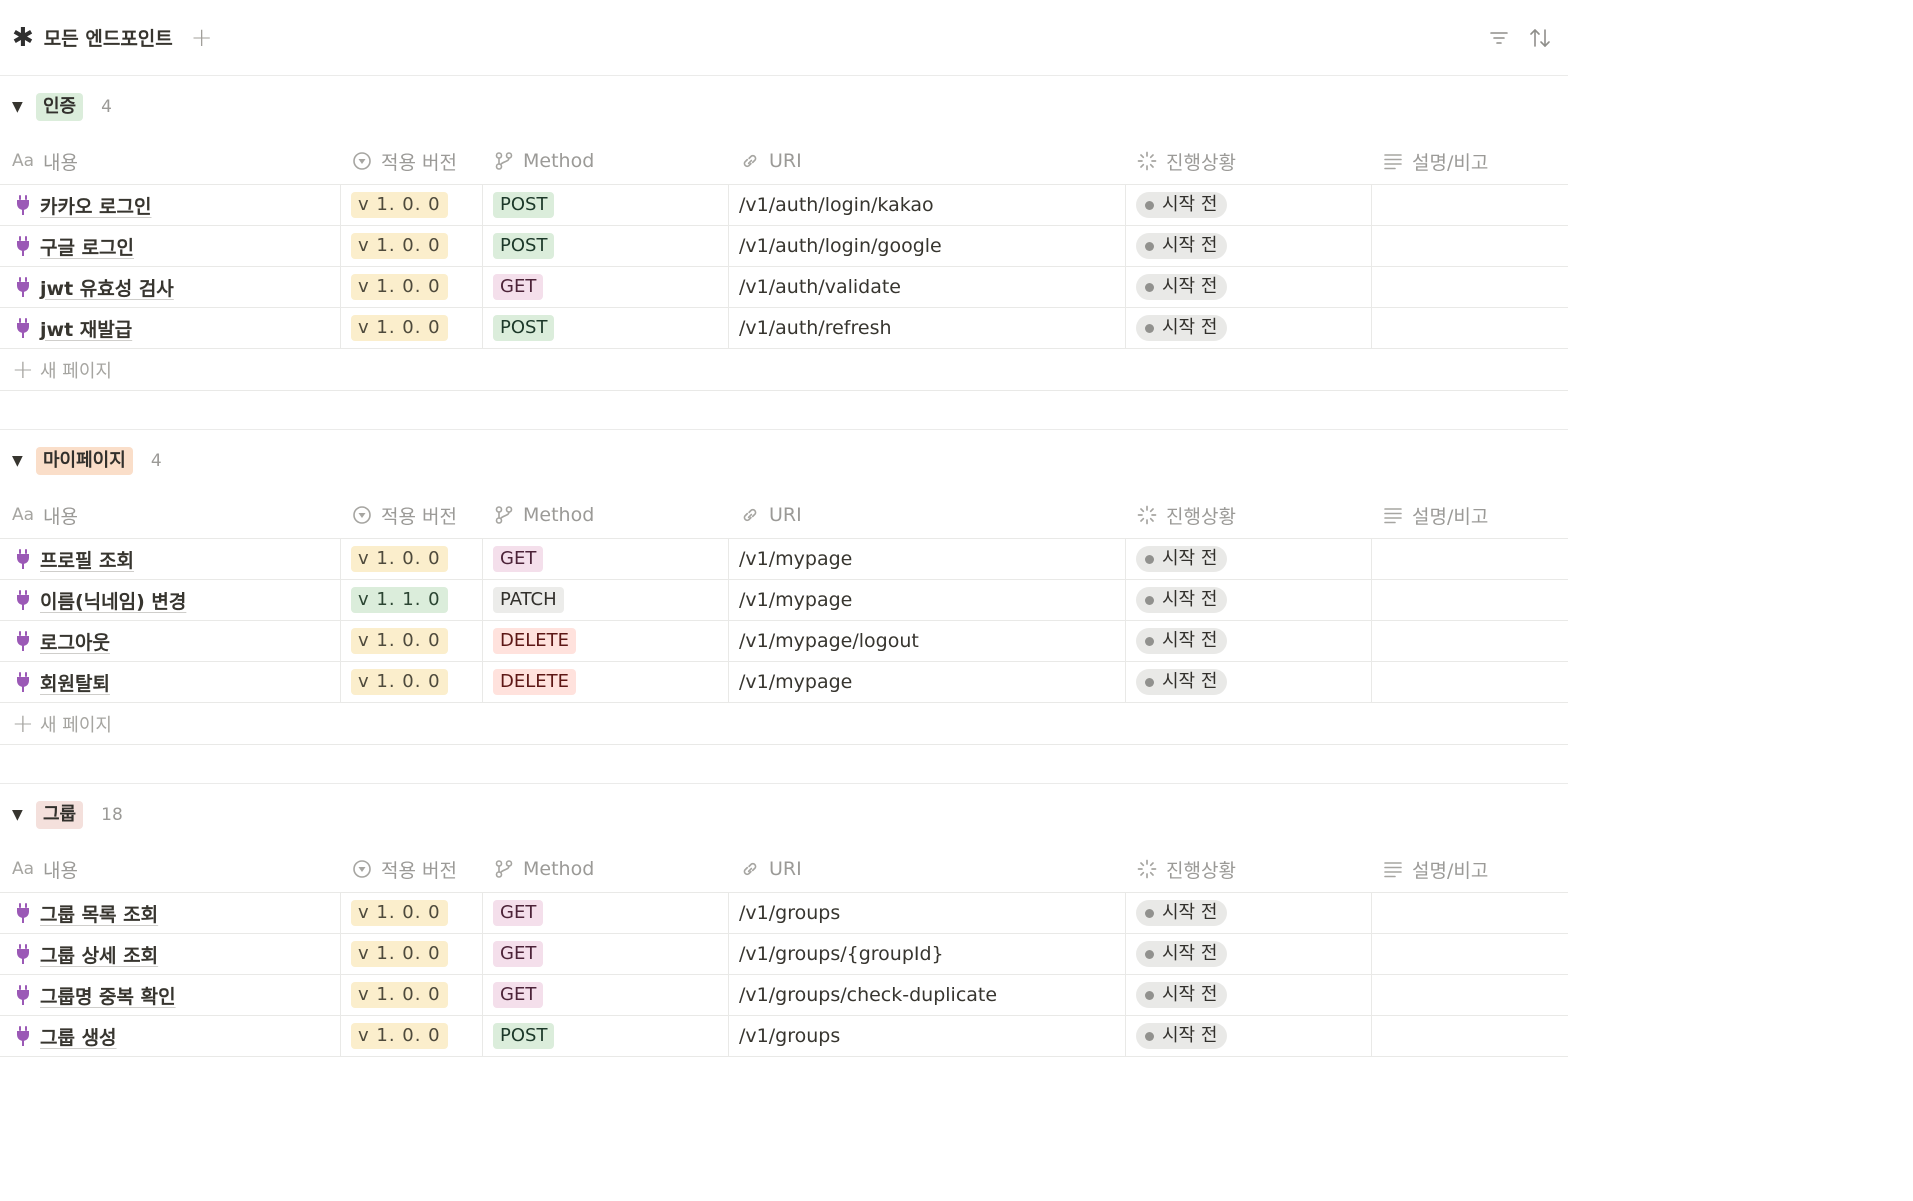 The width and height of the screenshot is (1913, 1201). I want to click on view-title: 모든 엔드포인트, so click(108, 37).